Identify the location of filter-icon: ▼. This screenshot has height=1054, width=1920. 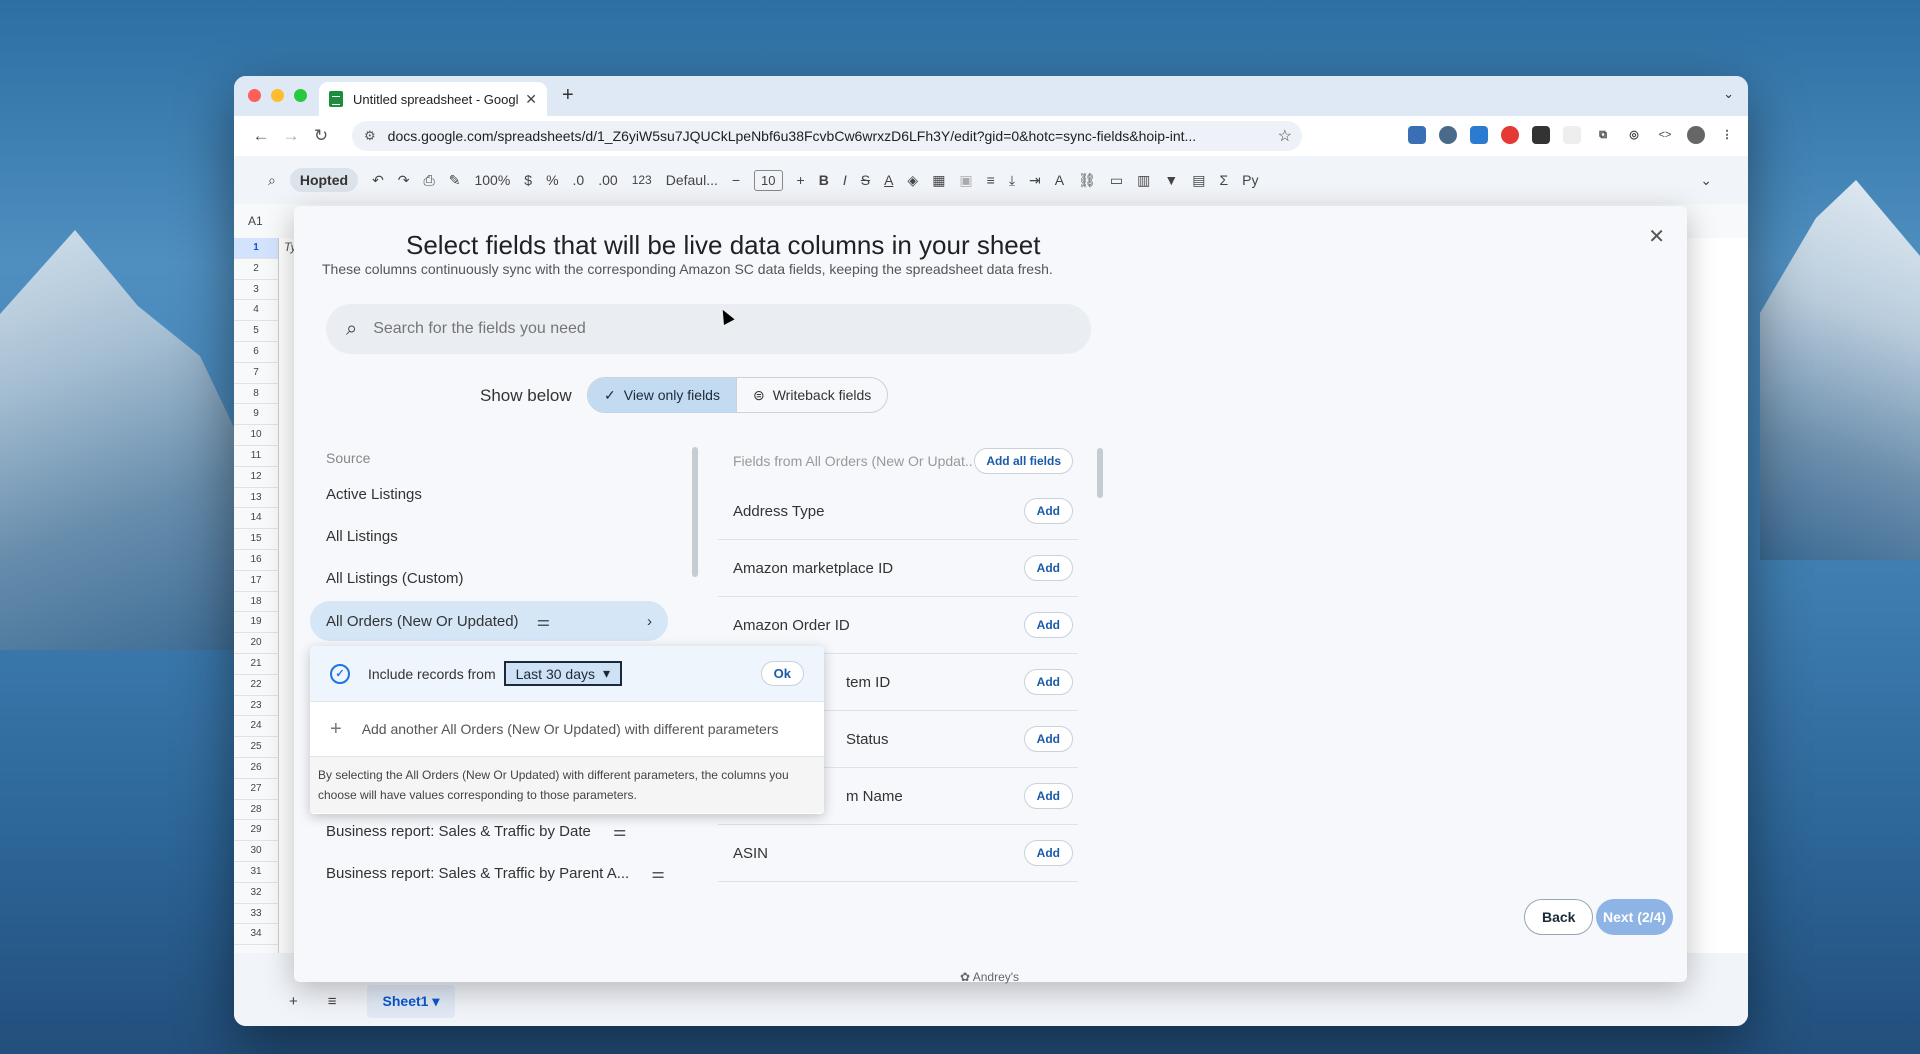
(1171, 180).